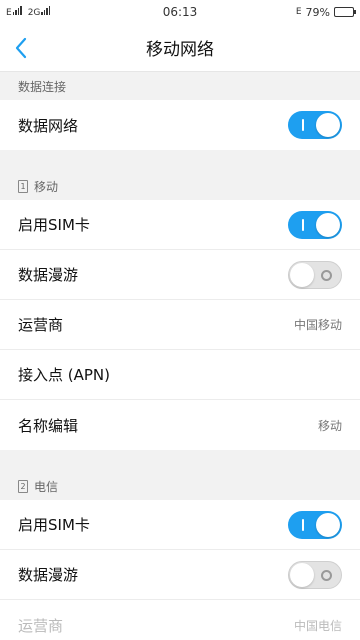  Describe the element at coordinates (180, 12) in the screenshot. I see `status-bar: E 2G 06:13 E 79%` at that location.